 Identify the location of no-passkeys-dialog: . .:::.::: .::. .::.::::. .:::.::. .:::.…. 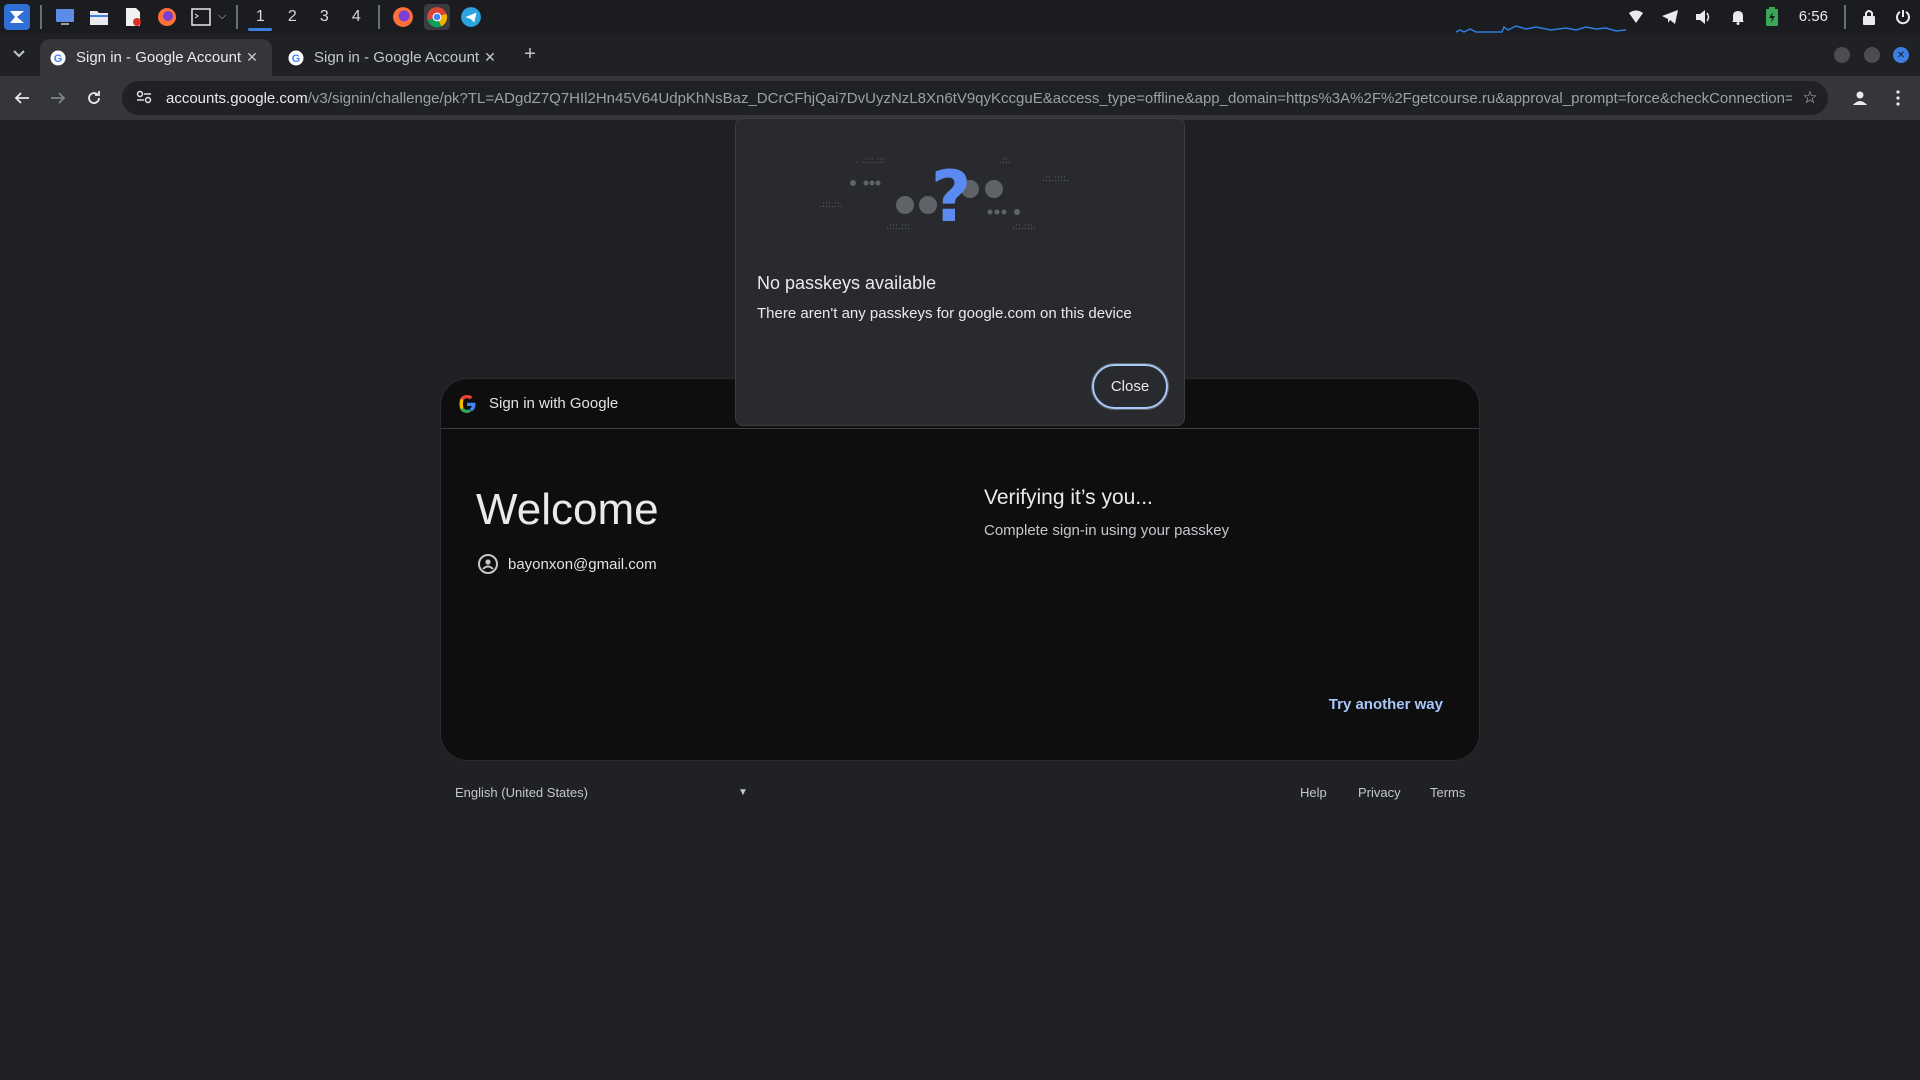
(960, 272).